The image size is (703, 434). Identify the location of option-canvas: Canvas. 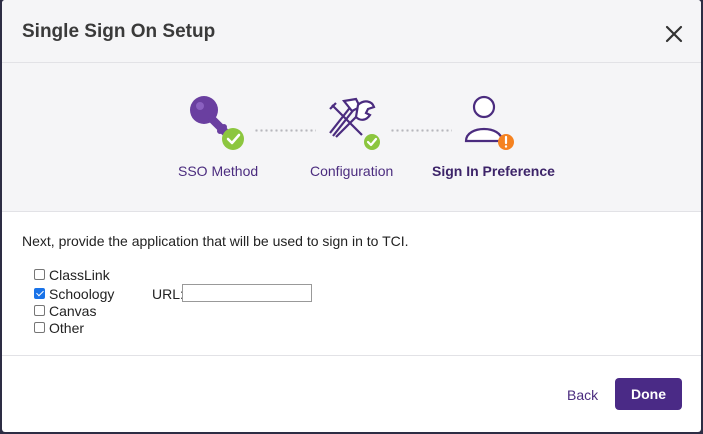
(65, 310).